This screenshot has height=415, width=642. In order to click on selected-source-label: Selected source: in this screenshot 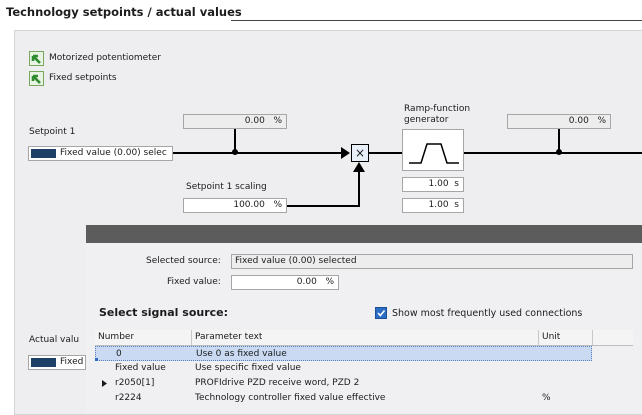, I will do `click(183, 261)`.